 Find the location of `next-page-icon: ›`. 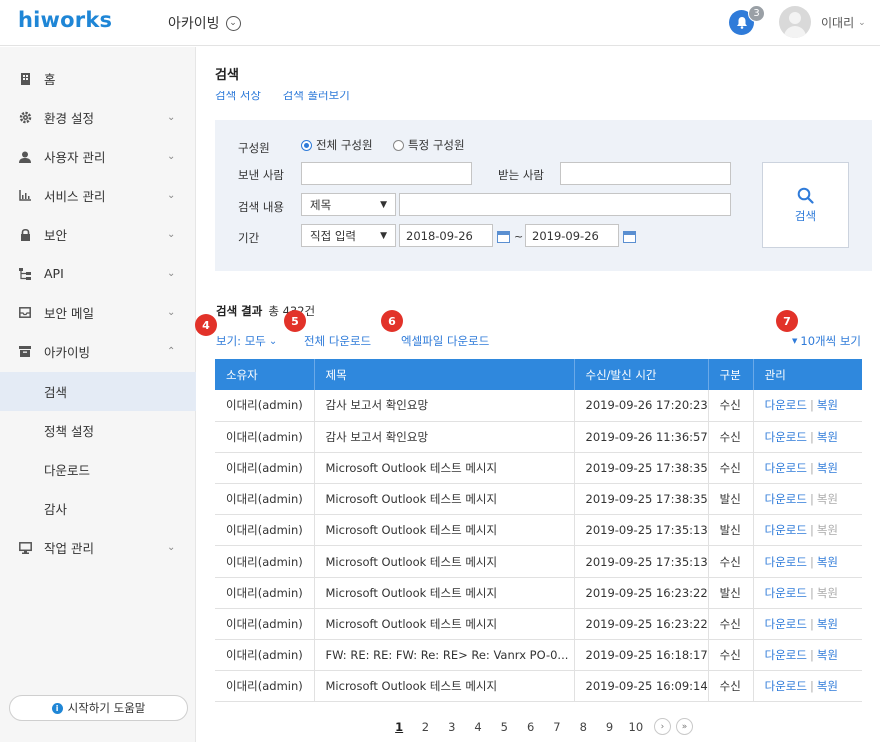

next-page-icon: › is located at coordinates (662, 726).